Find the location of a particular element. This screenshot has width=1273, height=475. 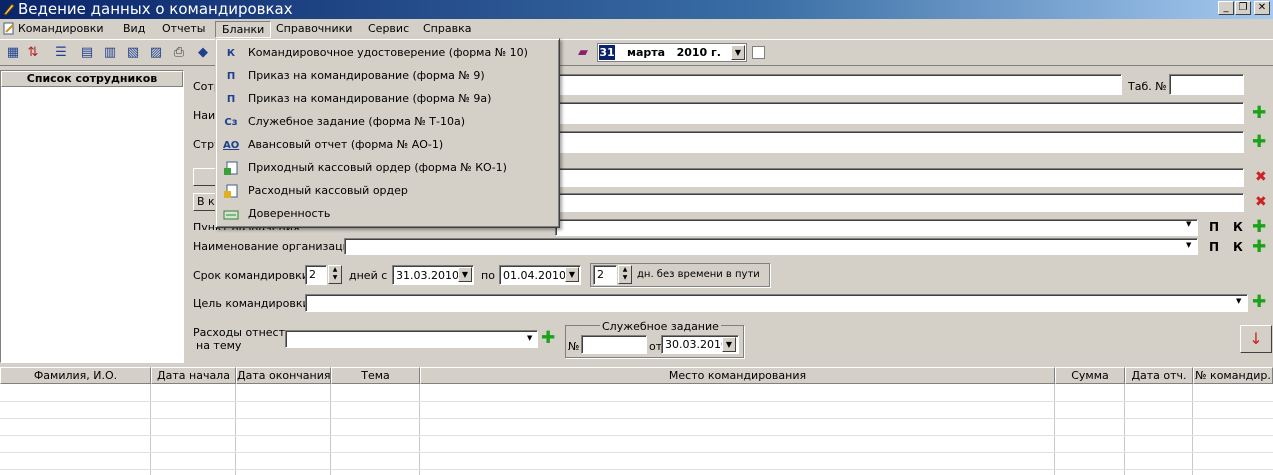

new-record-icon: ▦ is located at coordinates (13, 53).